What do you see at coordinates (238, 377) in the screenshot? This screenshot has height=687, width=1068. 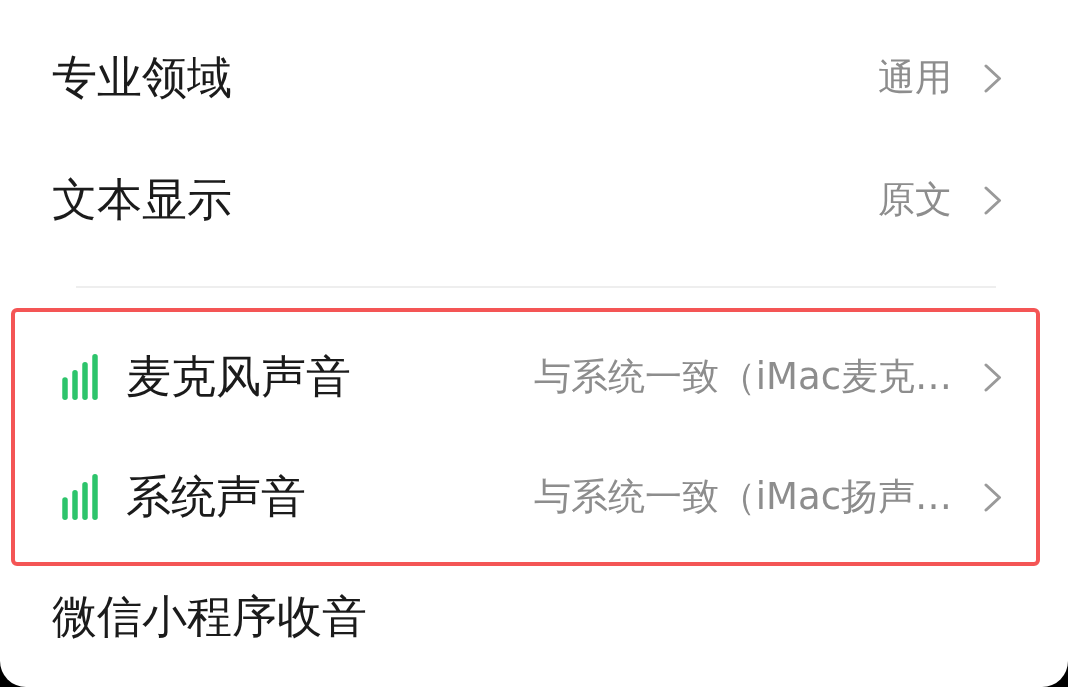 I see `setting-label: 麦克风声音` at bounding box center [238, 377].